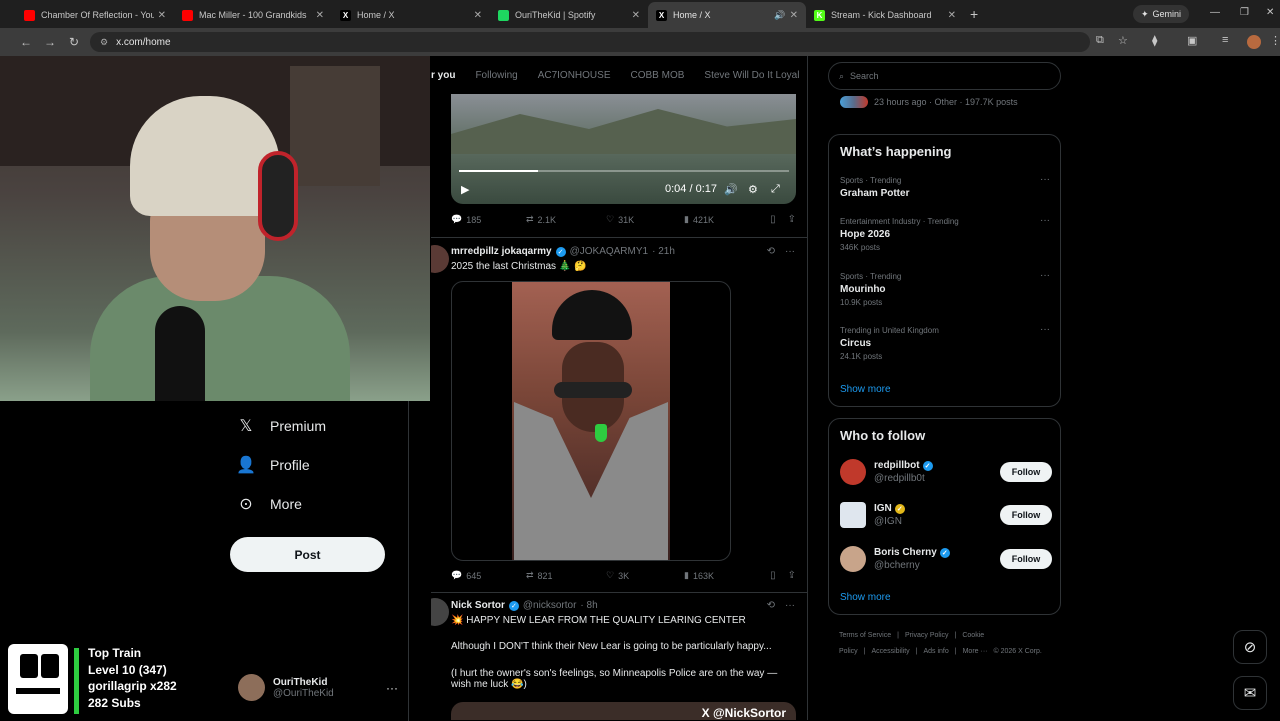 Image resolution: width=1280 pixels, height=721 pixels. Describe the element at coordinates (501, 251) in the screenshot. I see `tweet-author: mrredpillz jokaqarmy` at that location.